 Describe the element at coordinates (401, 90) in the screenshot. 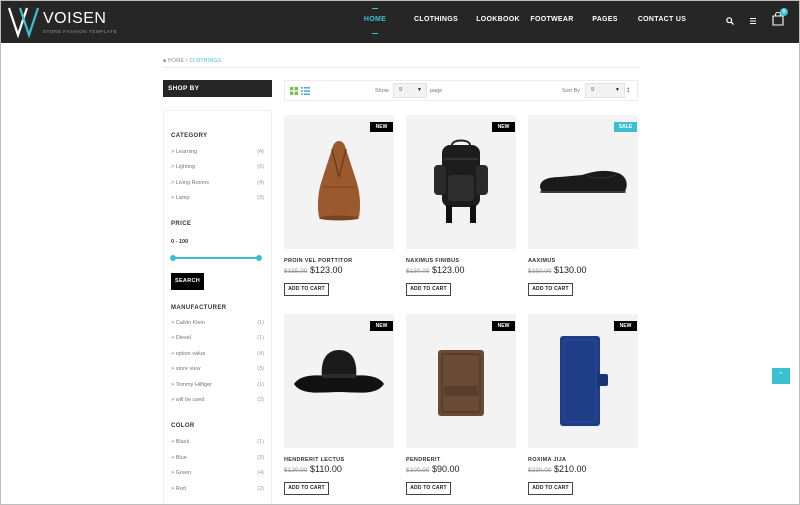

I see `show-select-value: 9` at that location.